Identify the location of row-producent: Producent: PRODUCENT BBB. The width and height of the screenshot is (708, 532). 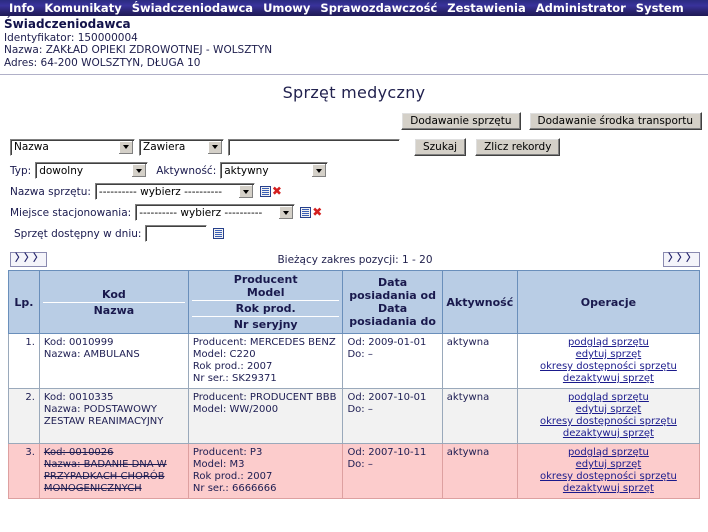
(264, 397).